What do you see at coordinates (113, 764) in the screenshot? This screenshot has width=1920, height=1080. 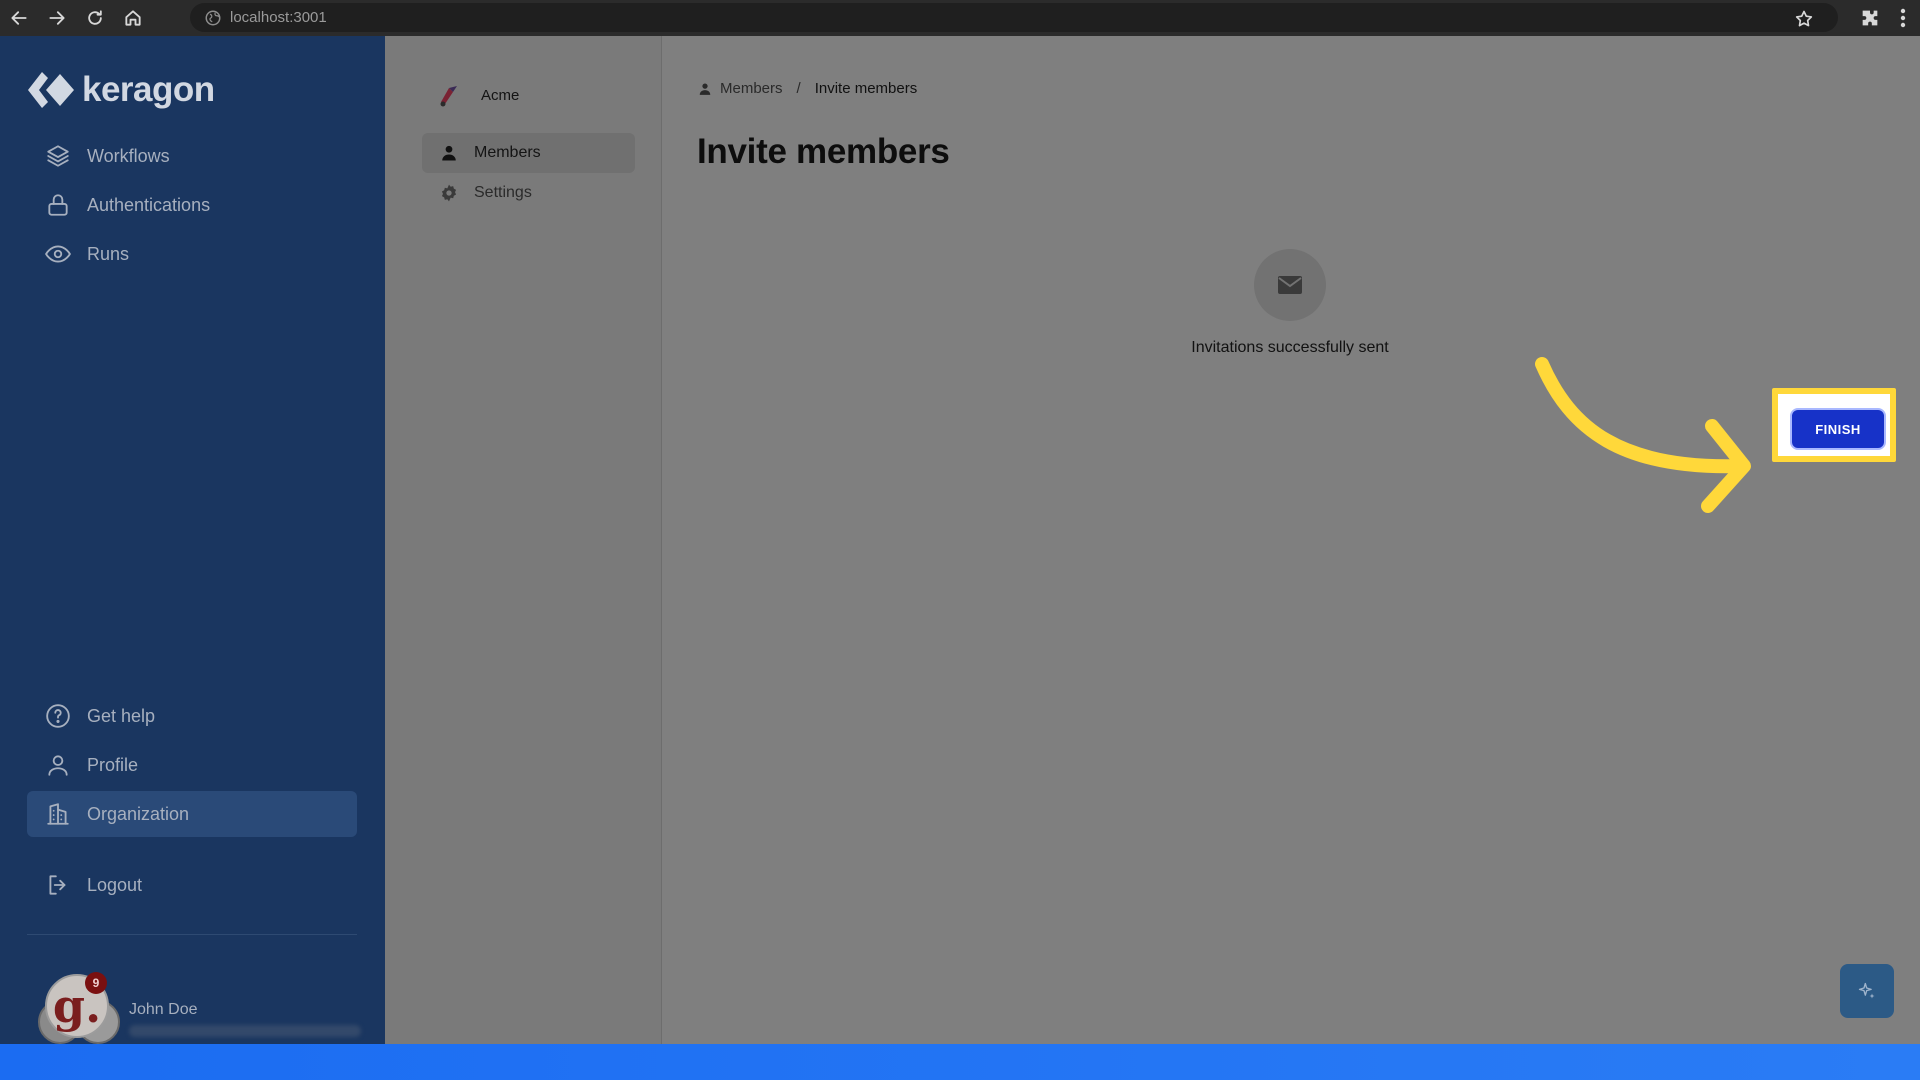 I see `sidebar-item-label: Profile` at bounding box center [113, 764].